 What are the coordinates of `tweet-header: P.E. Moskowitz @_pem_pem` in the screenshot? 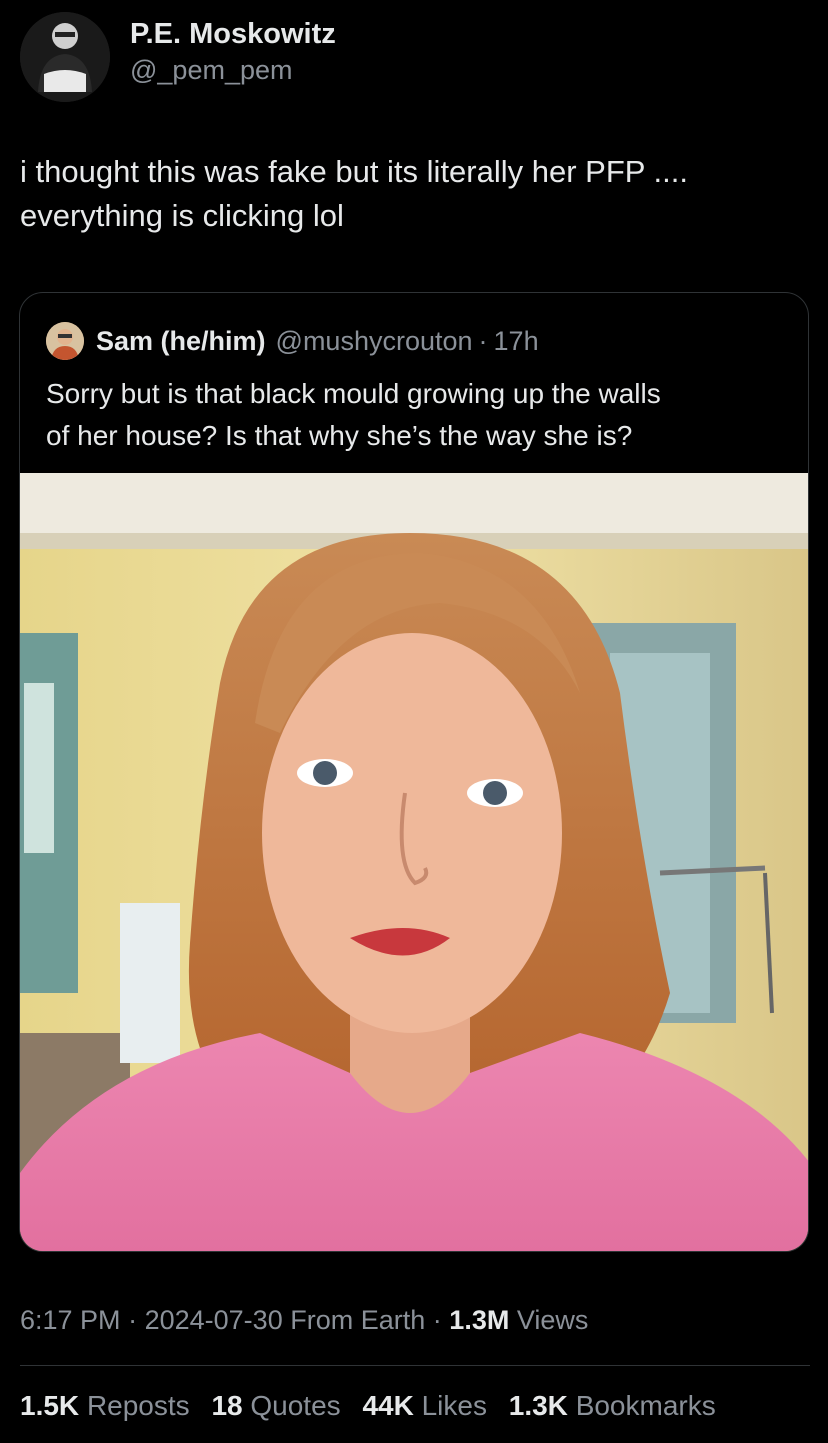 It's located at (415, 55).